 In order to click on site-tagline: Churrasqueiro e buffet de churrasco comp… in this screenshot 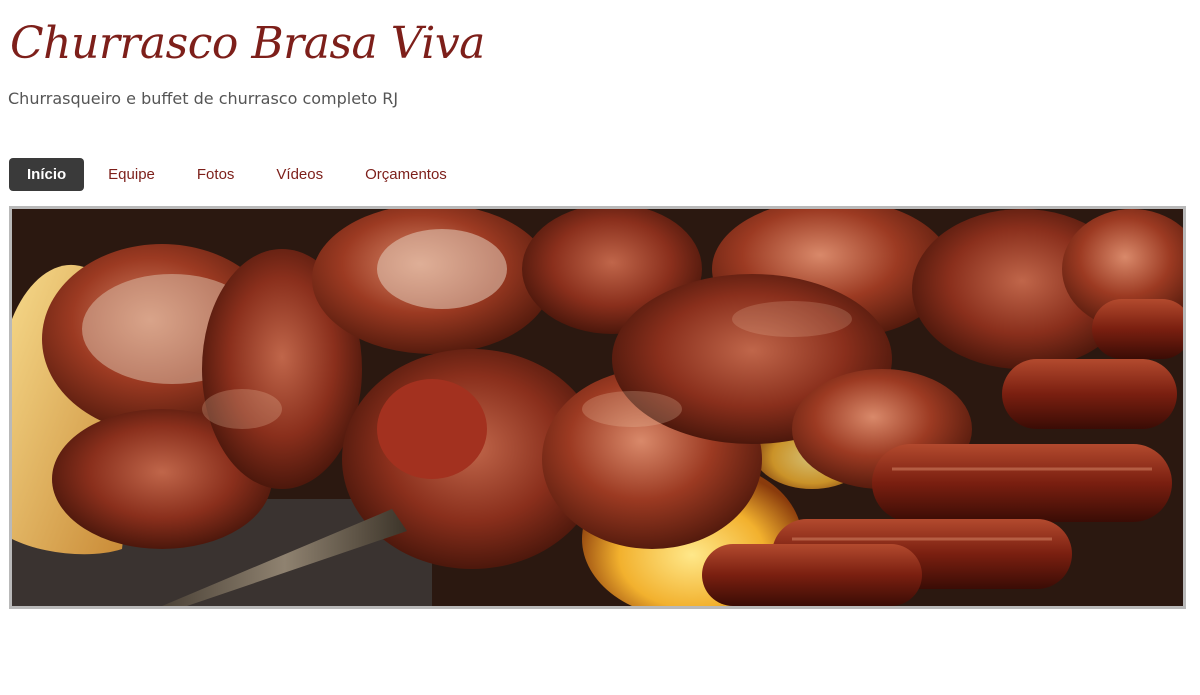, I will do `click(203, 98)`.